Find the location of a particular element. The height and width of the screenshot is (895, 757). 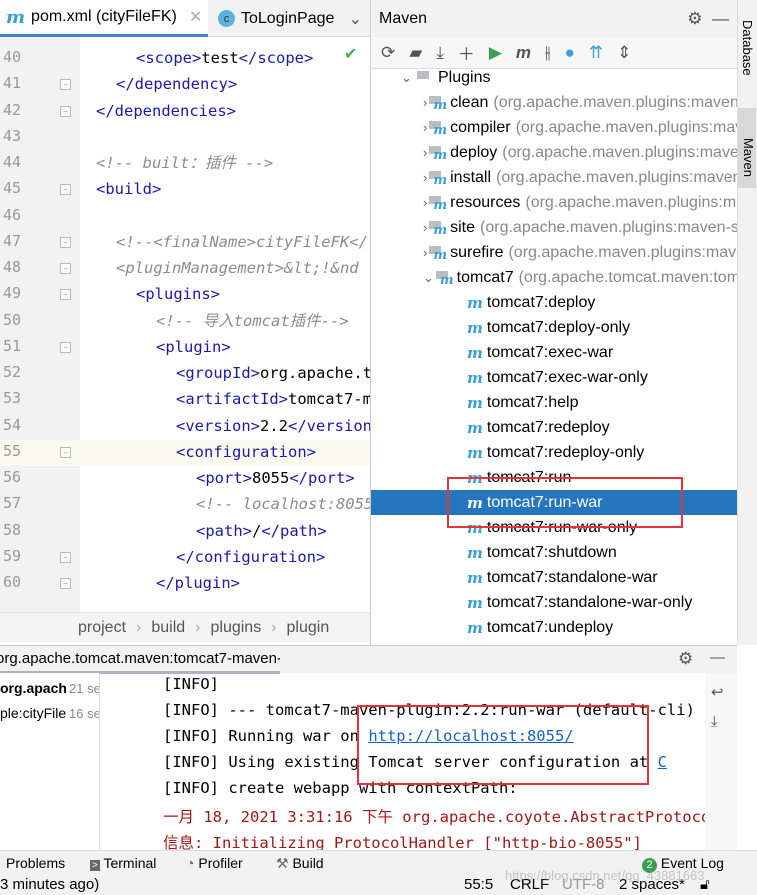

code-token: <pluginManagement>&lt;!&nd is located at coordinates (237, 268).